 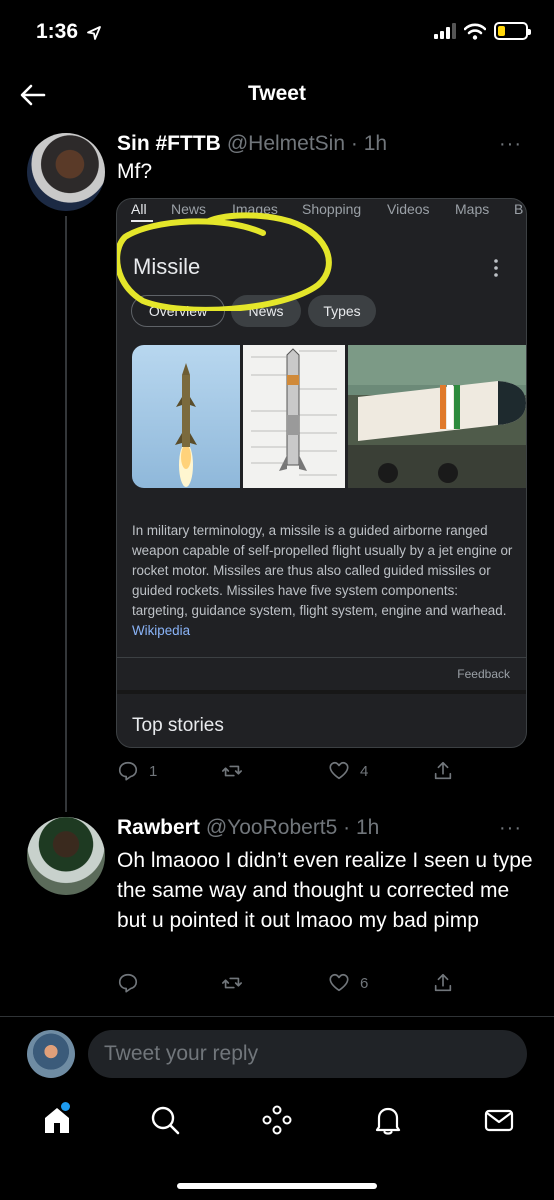 I want to click on author-name: Rawbert, so click(x=158, y=827).